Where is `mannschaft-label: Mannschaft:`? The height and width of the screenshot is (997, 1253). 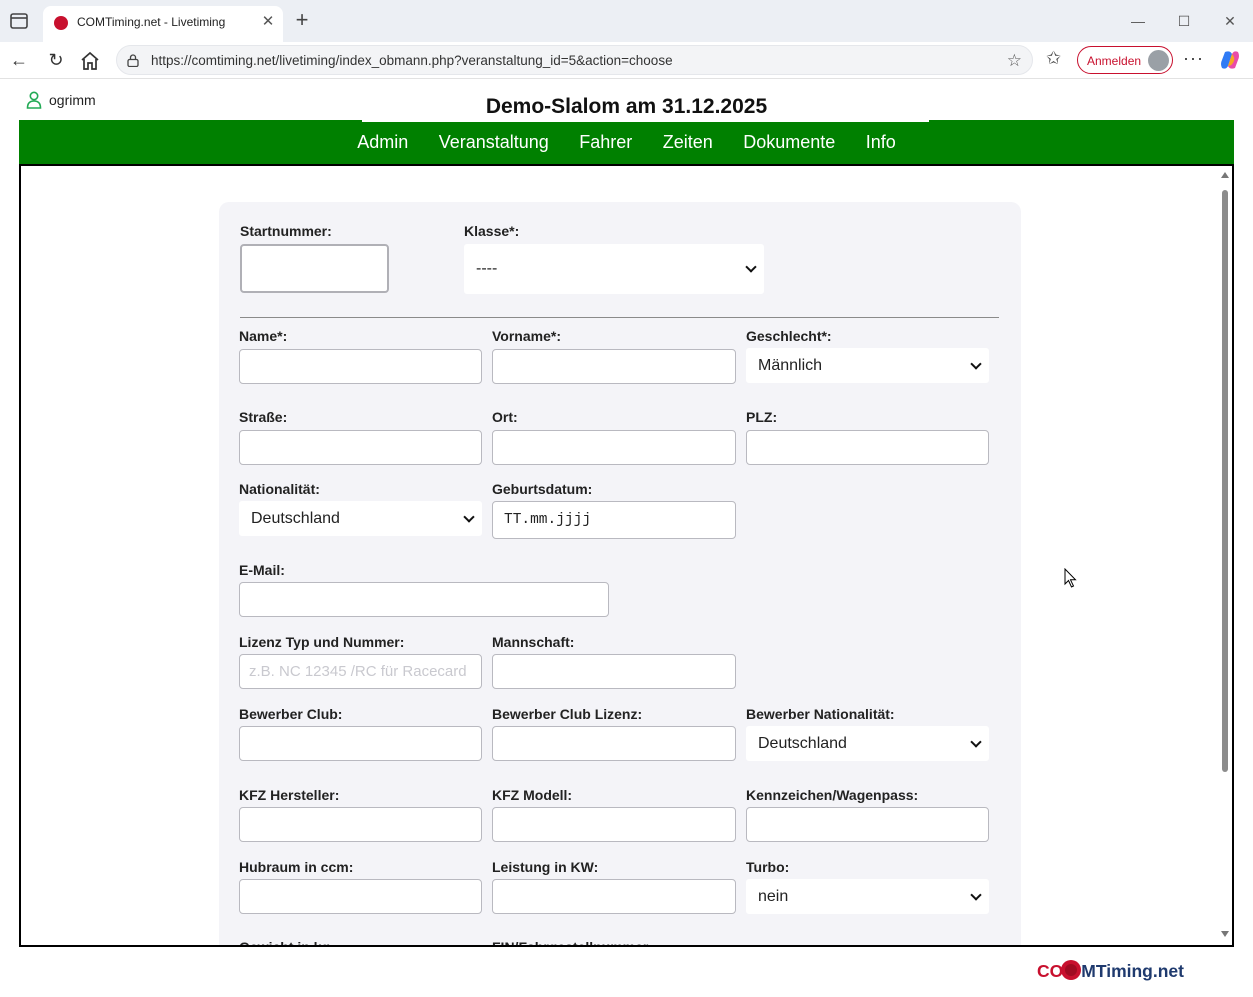 mannschaft-label: Mannschaft: is located at coordinates (533, 642).